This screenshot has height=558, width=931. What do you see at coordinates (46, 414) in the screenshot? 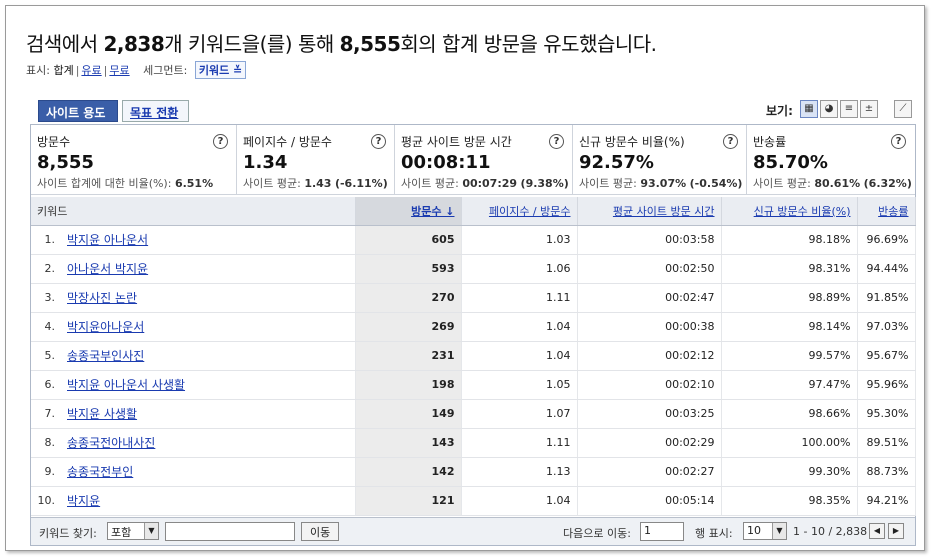
I see `row-index: 7.` at bounding box center [46, 414].